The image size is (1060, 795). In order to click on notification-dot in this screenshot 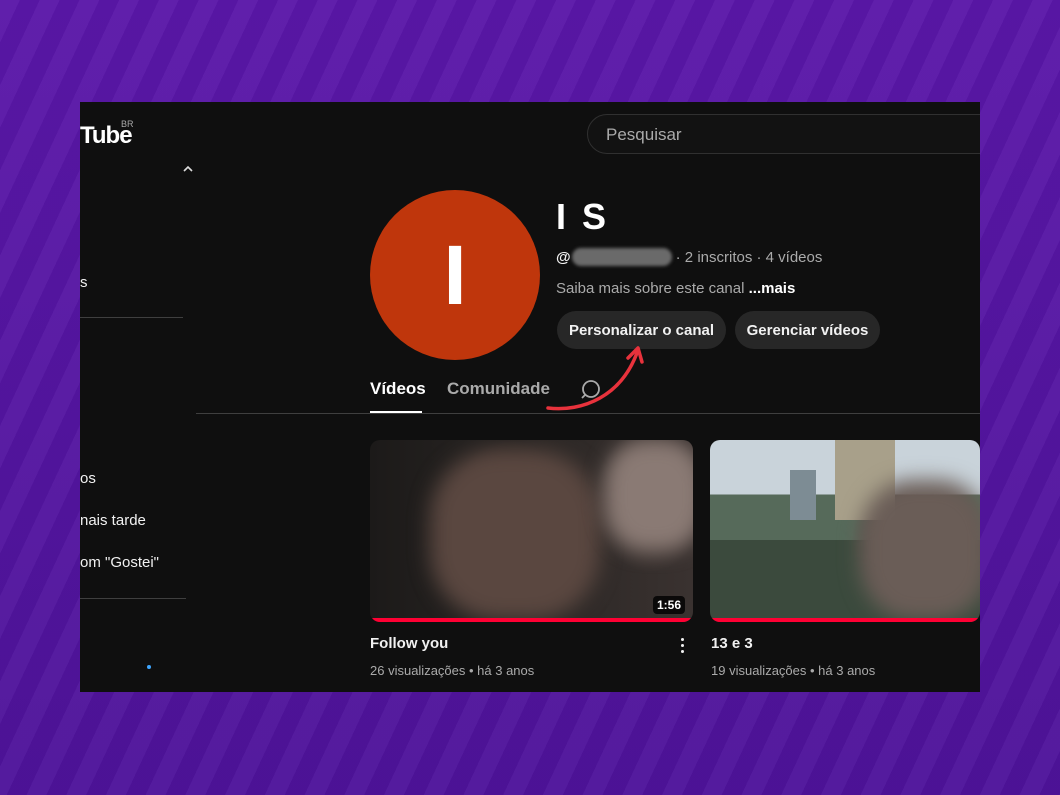, I will do `click(149, 667)`.